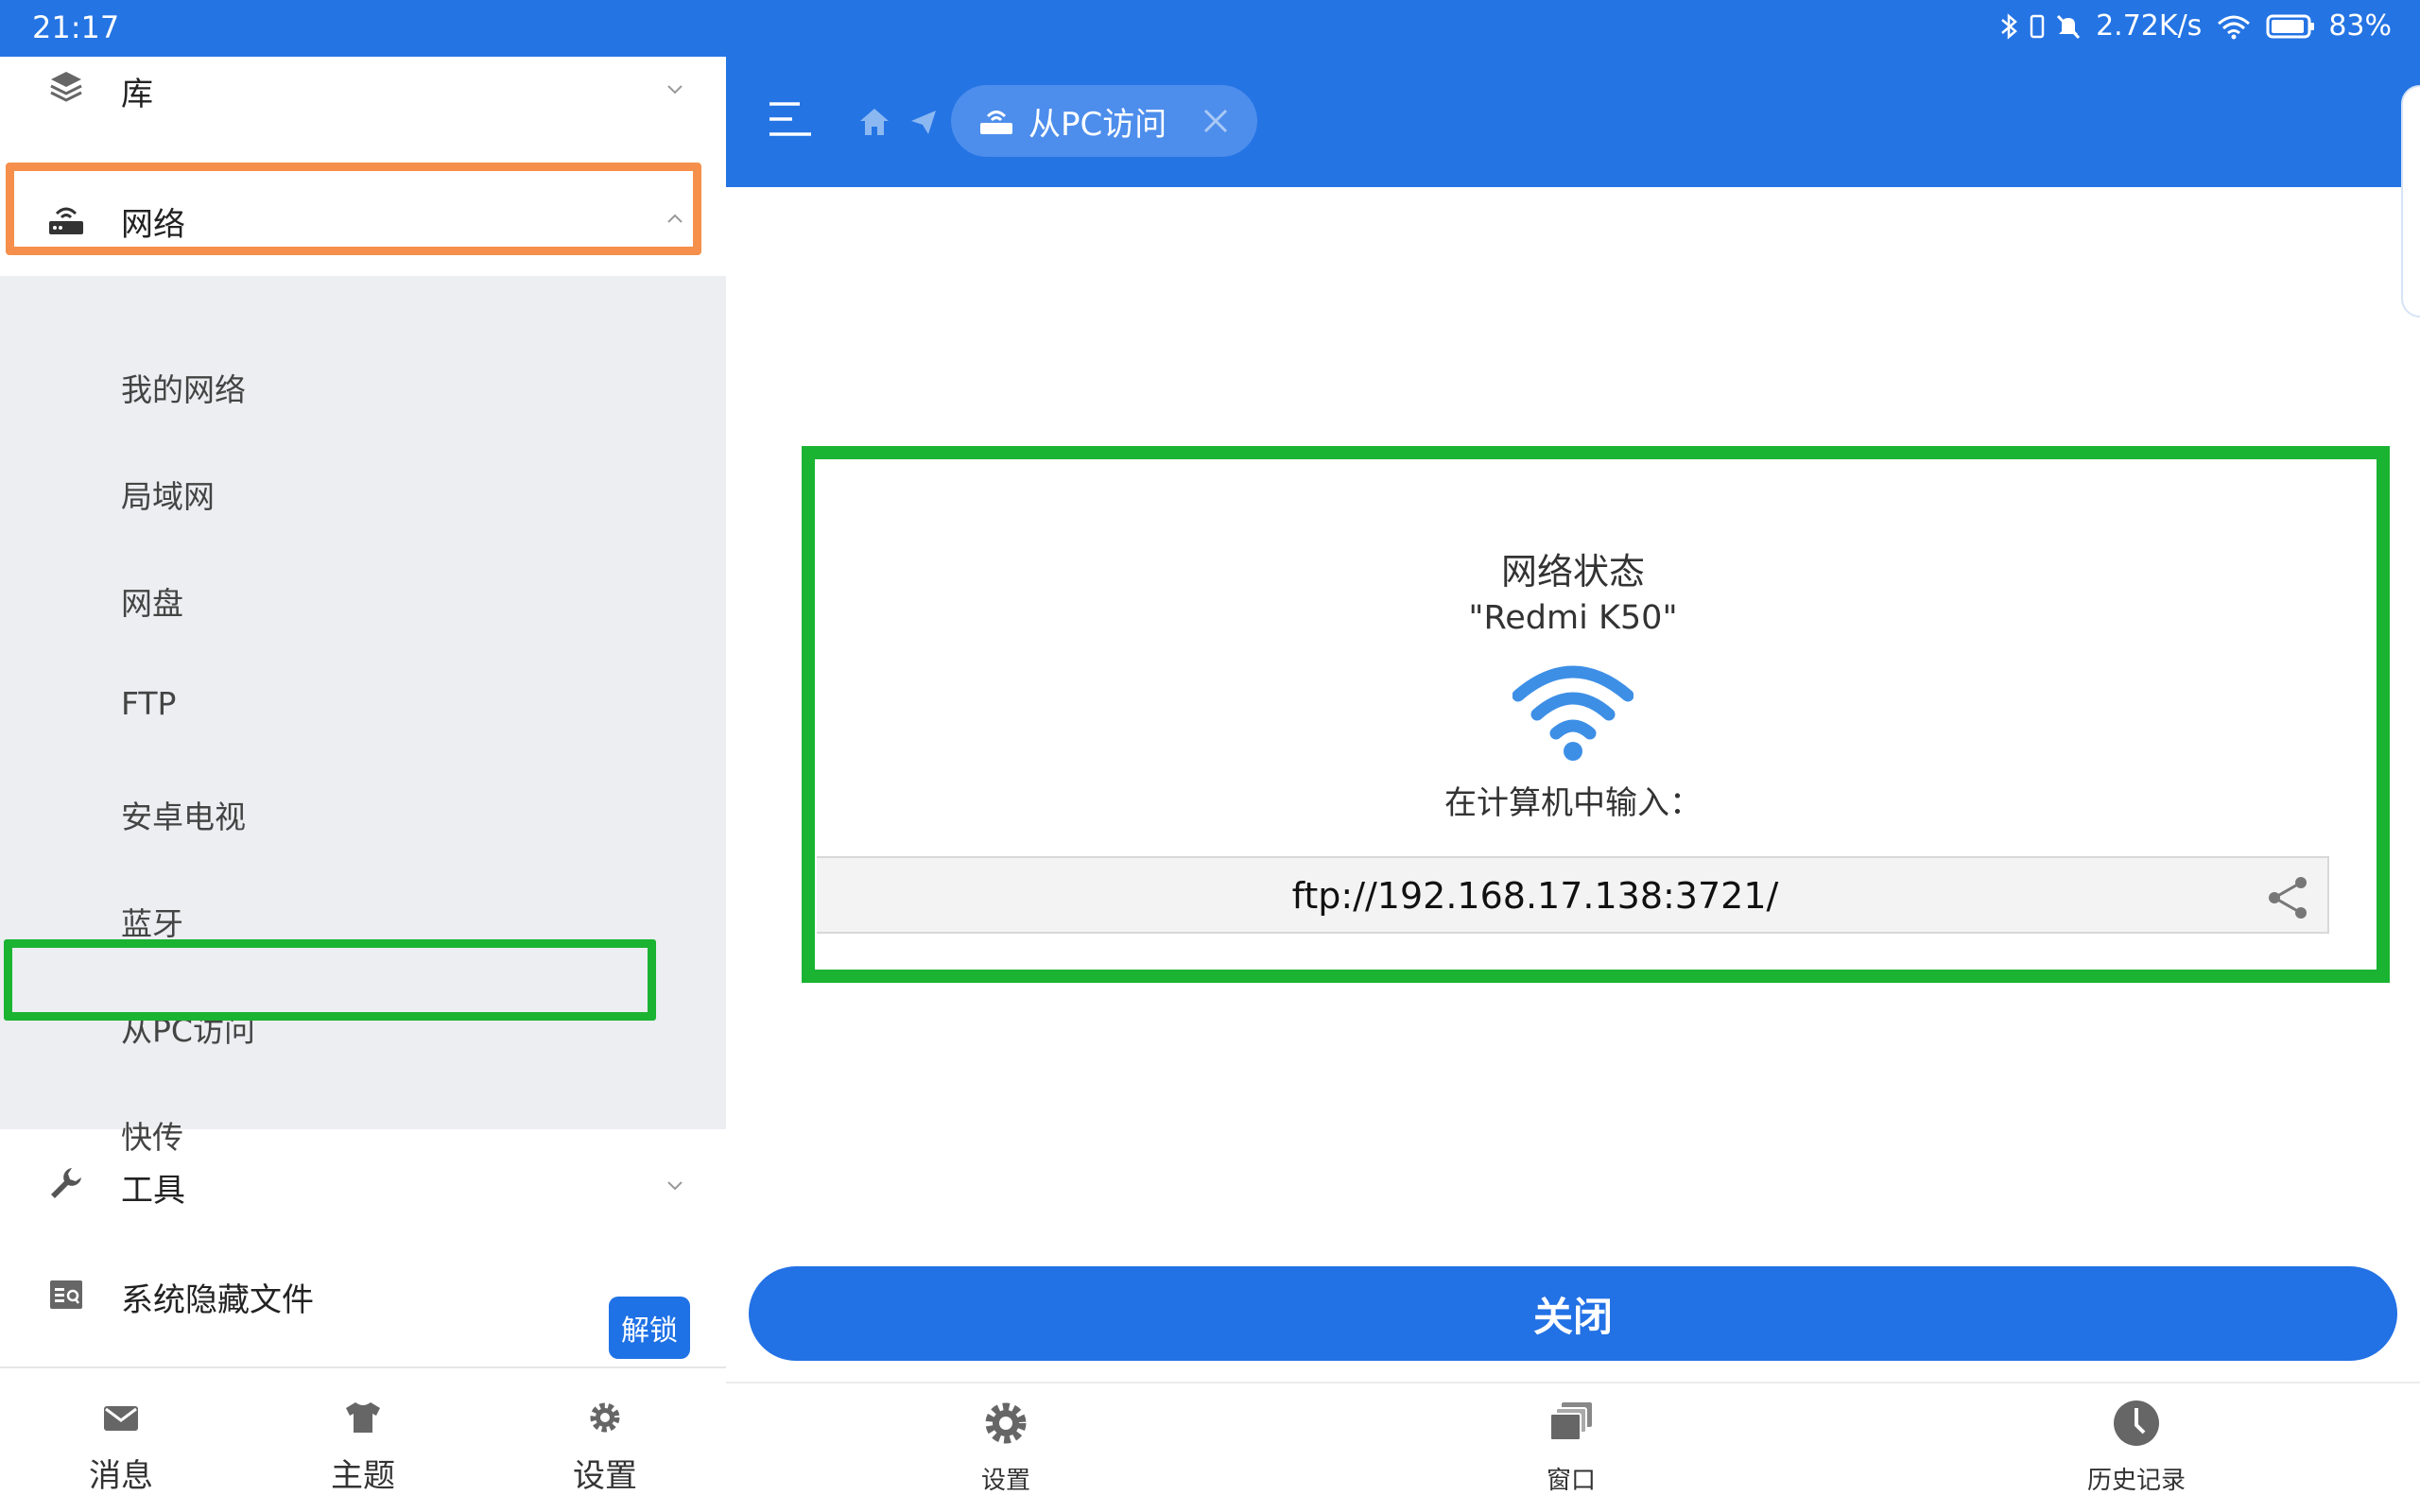  Describe the element at coordinates (218, 1300) in the screenshot. I see `sidebar-item-label: 系统隐藏文件` at that location.